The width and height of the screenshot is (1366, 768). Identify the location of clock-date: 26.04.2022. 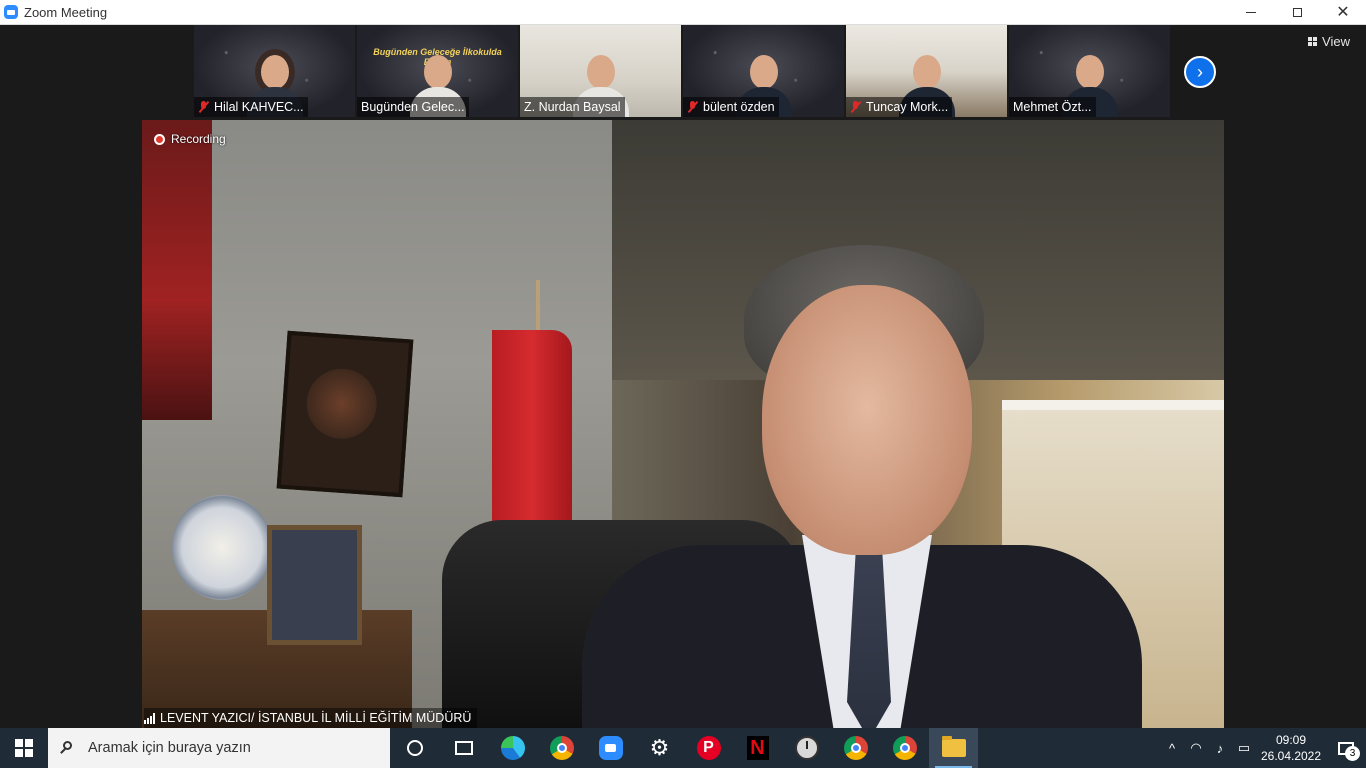
(1291, 756).